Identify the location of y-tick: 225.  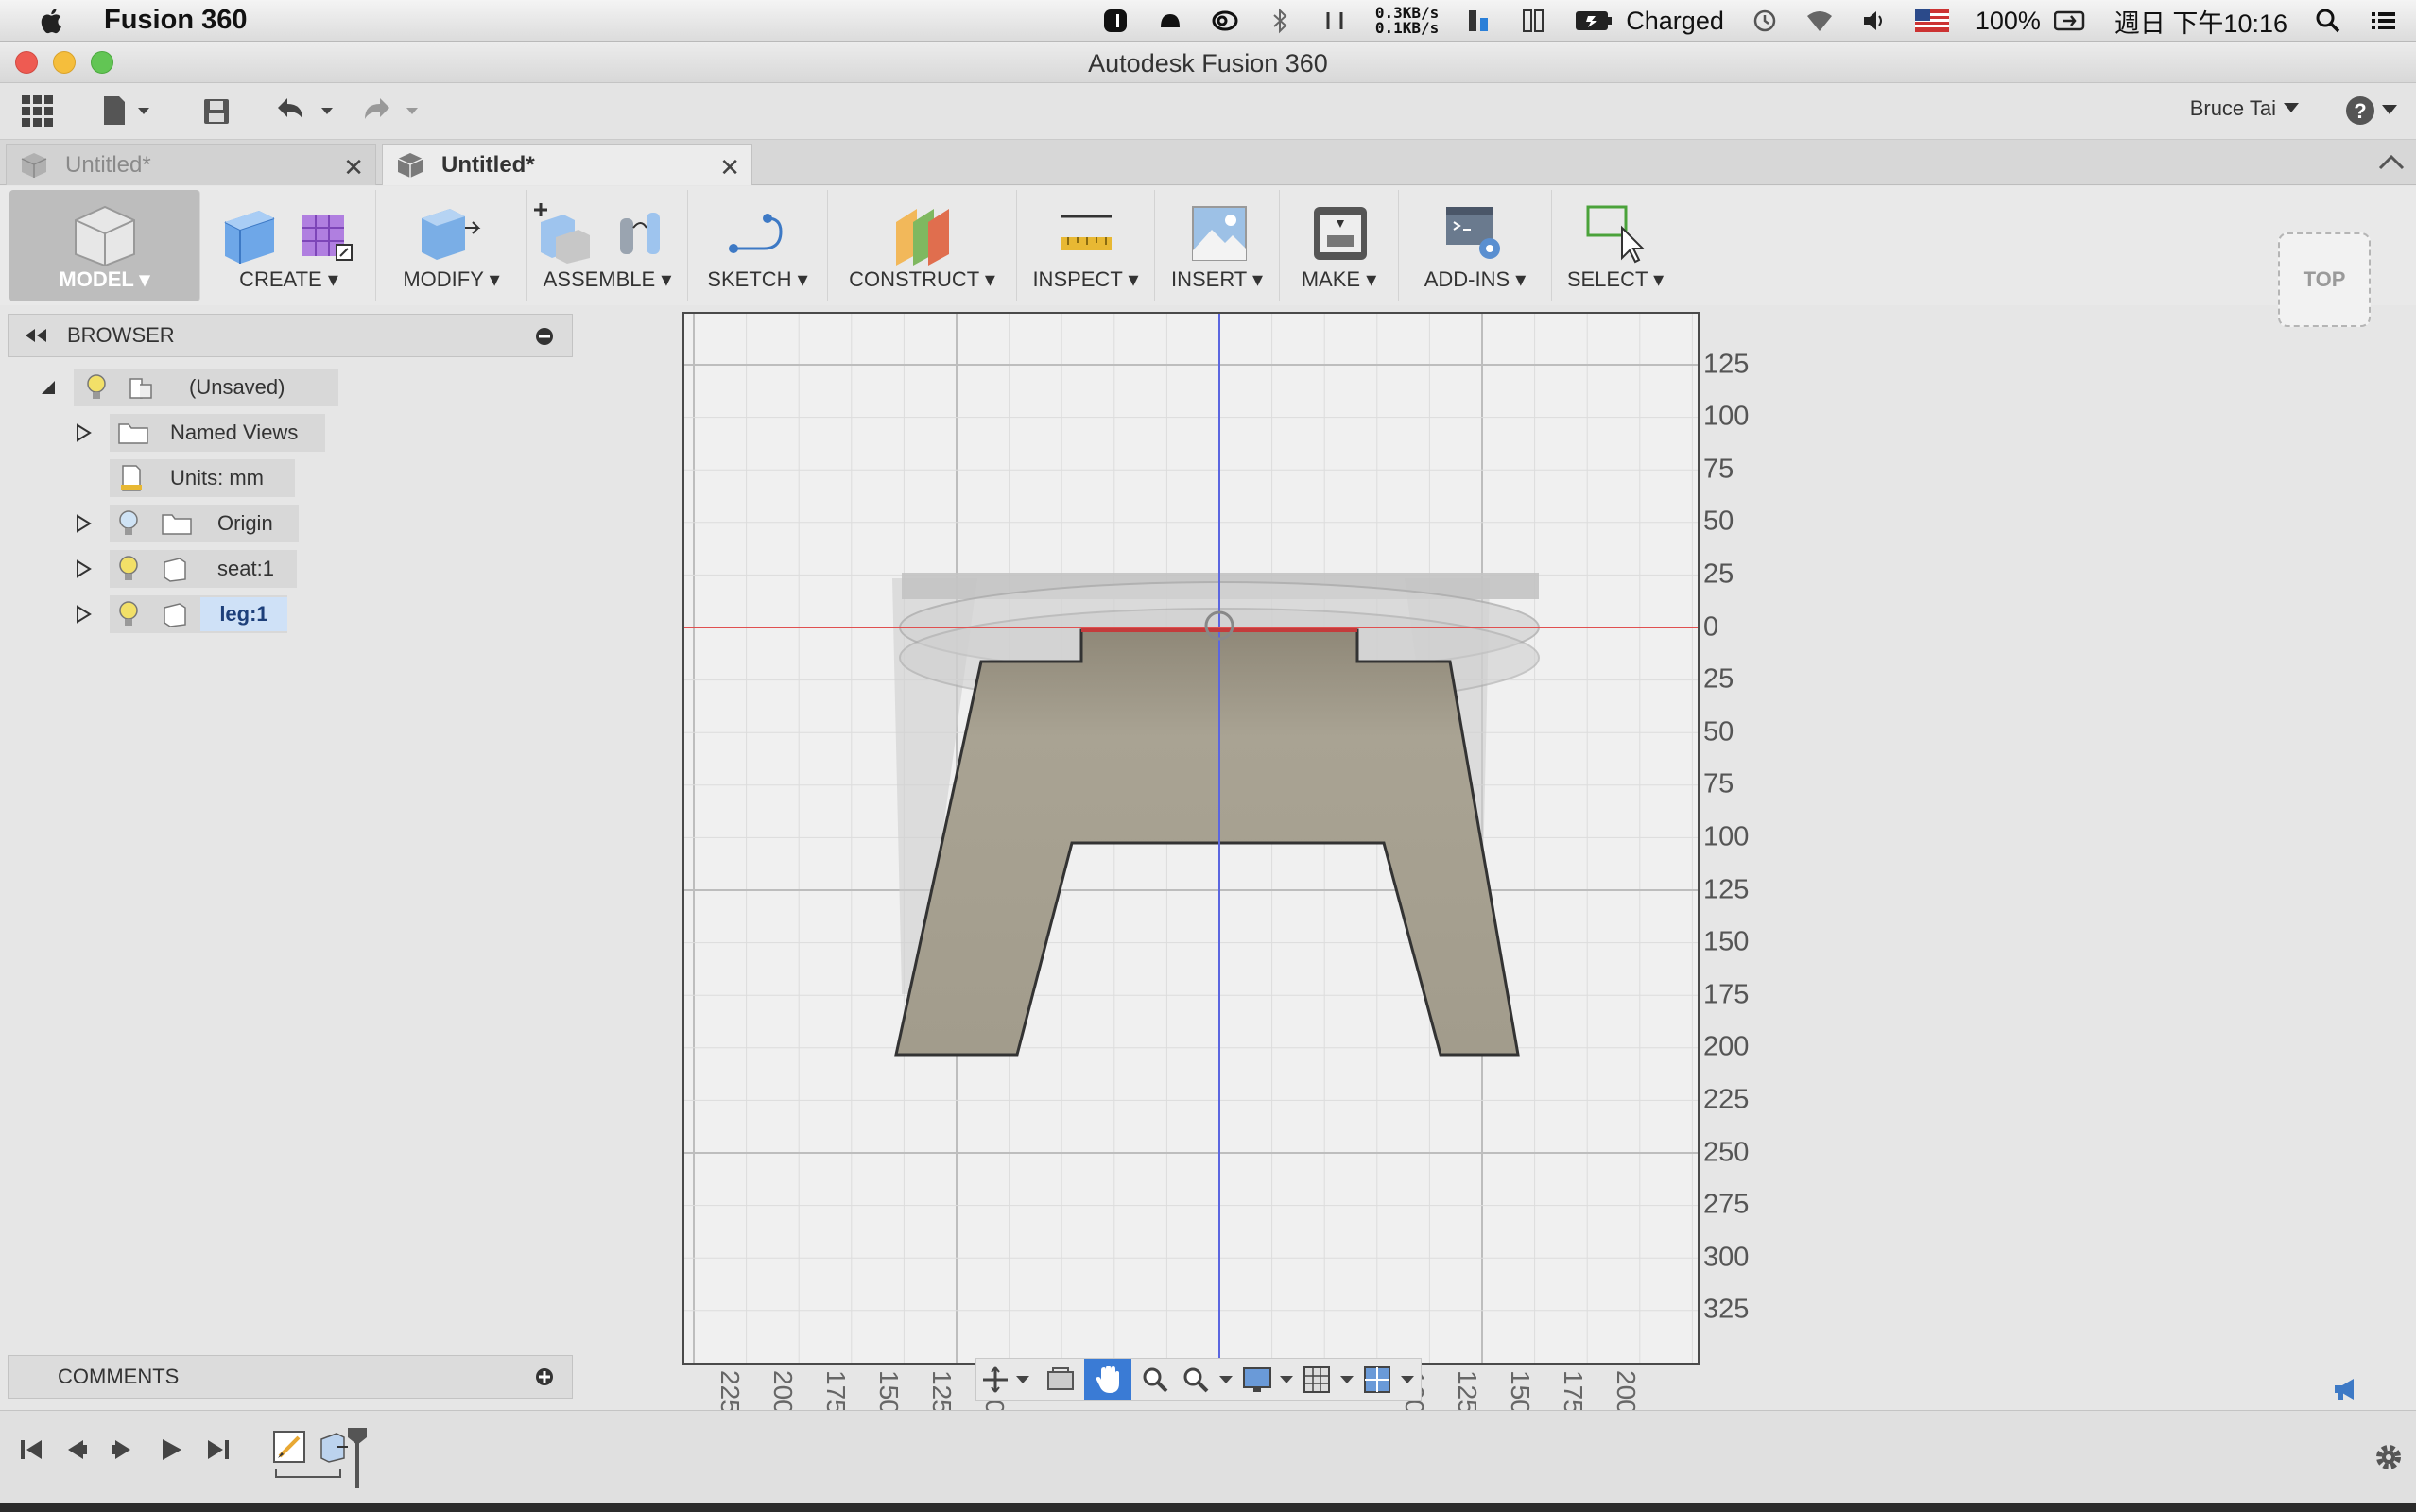
(1726, 1099).